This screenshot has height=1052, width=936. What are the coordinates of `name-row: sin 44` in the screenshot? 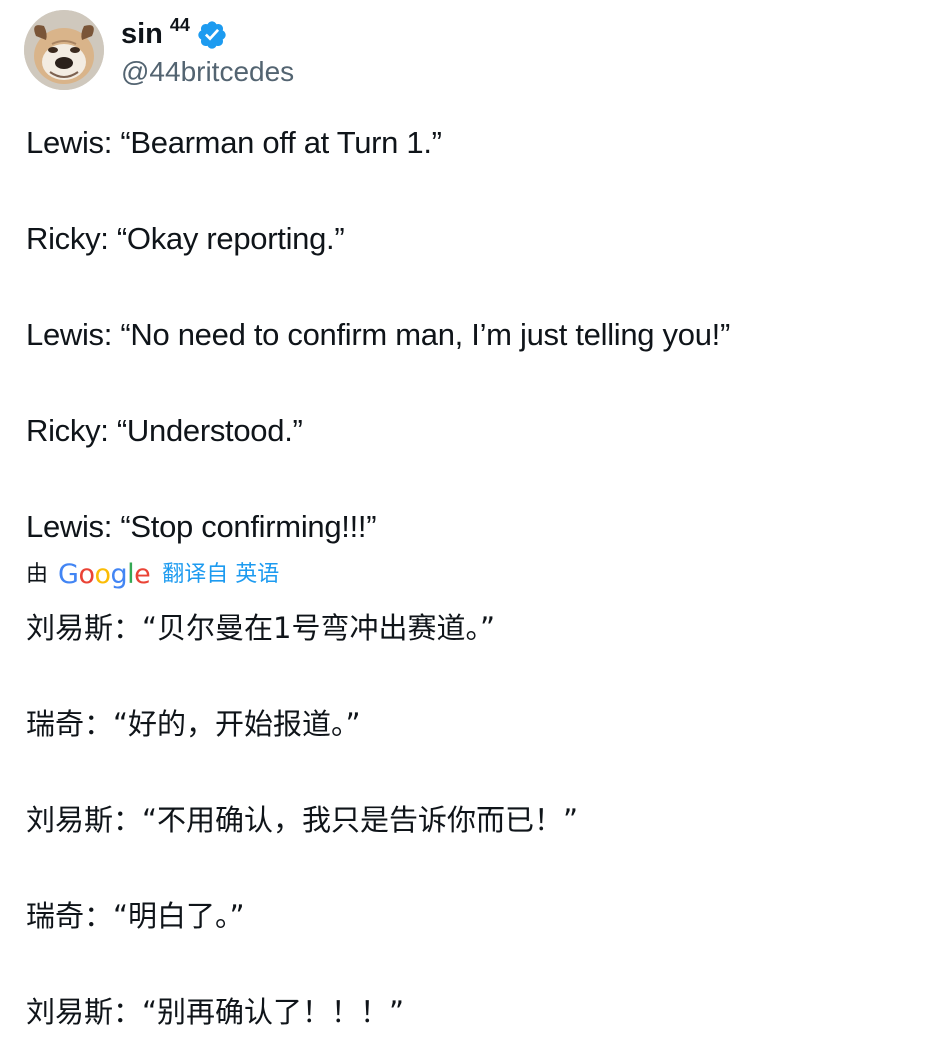 It's located at (174, 34).